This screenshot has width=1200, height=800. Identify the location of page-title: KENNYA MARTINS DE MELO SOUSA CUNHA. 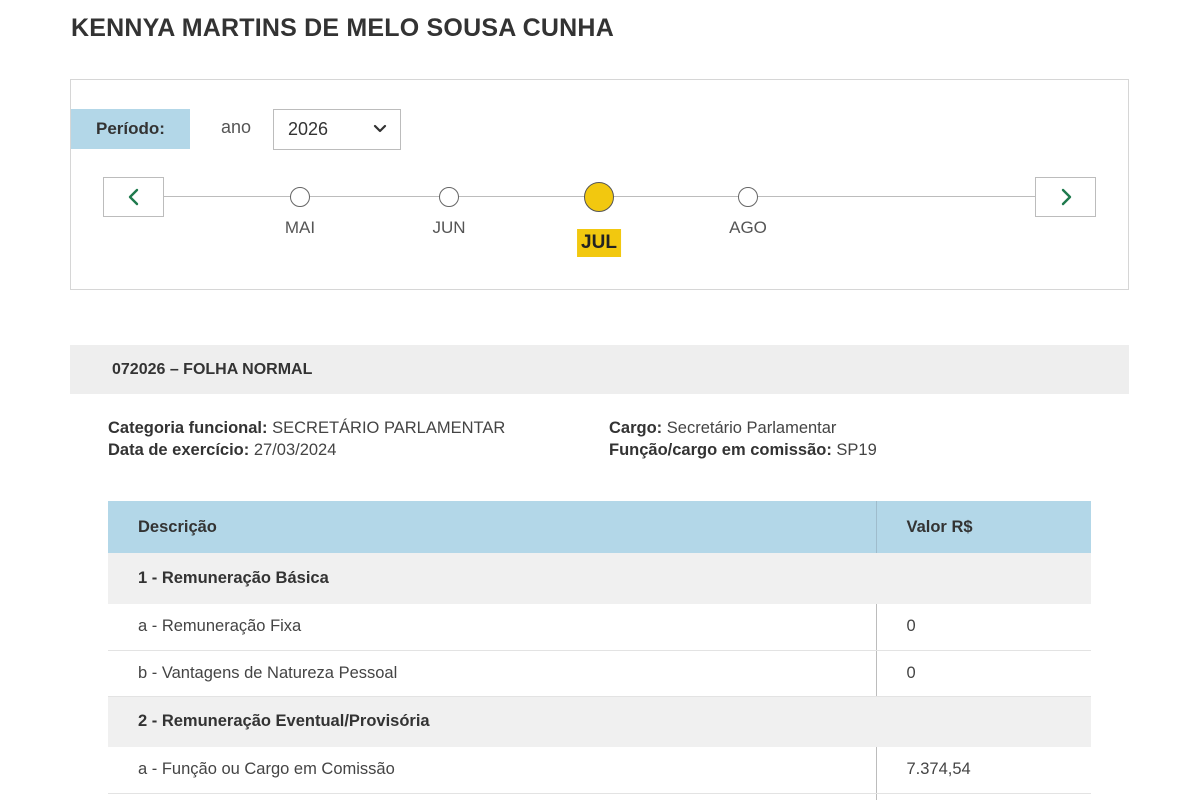
(342, 28).